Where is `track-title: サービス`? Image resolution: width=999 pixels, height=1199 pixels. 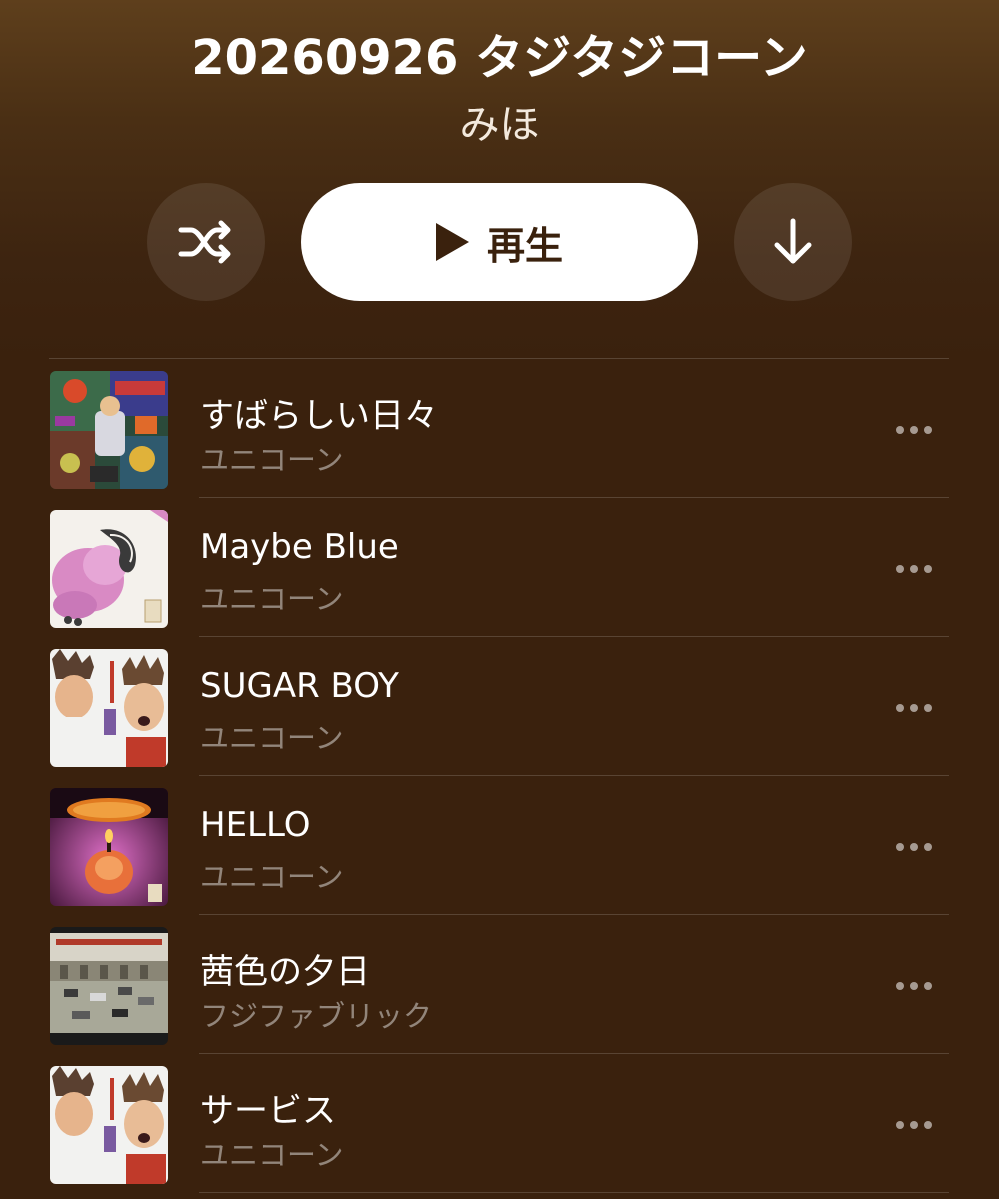
track-title: サービス is located at coordinates (268, 1111).